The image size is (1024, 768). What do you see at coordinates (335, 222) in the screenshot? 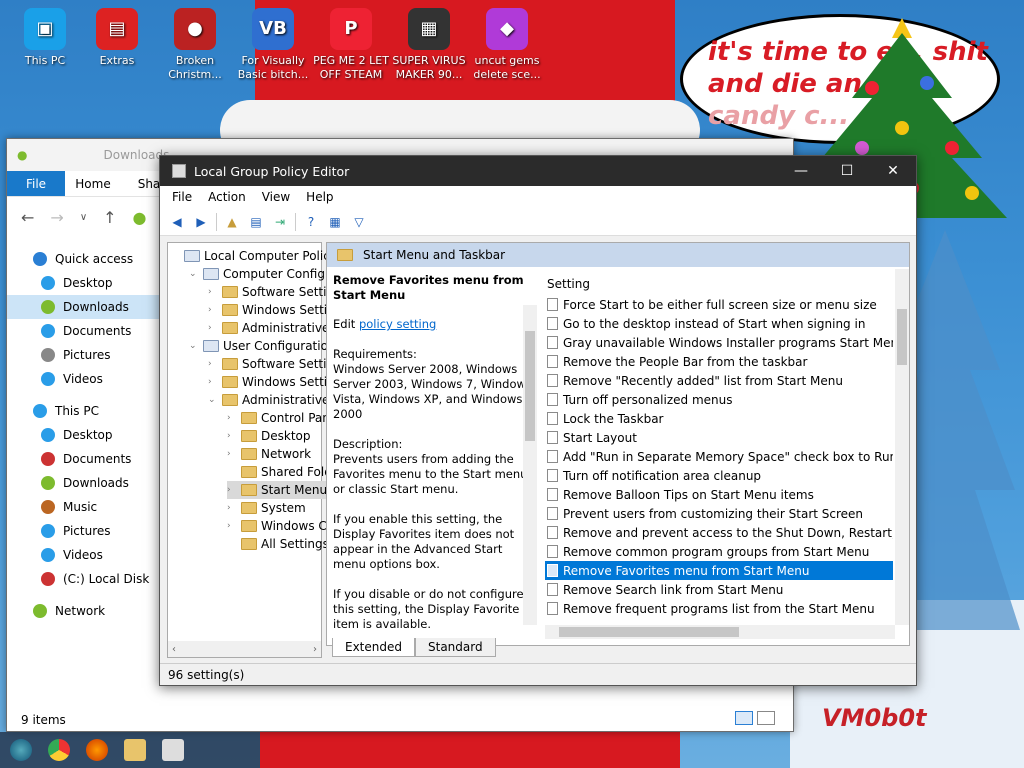
I see `properties-icon: ▦` at bounding box center [335, 222].